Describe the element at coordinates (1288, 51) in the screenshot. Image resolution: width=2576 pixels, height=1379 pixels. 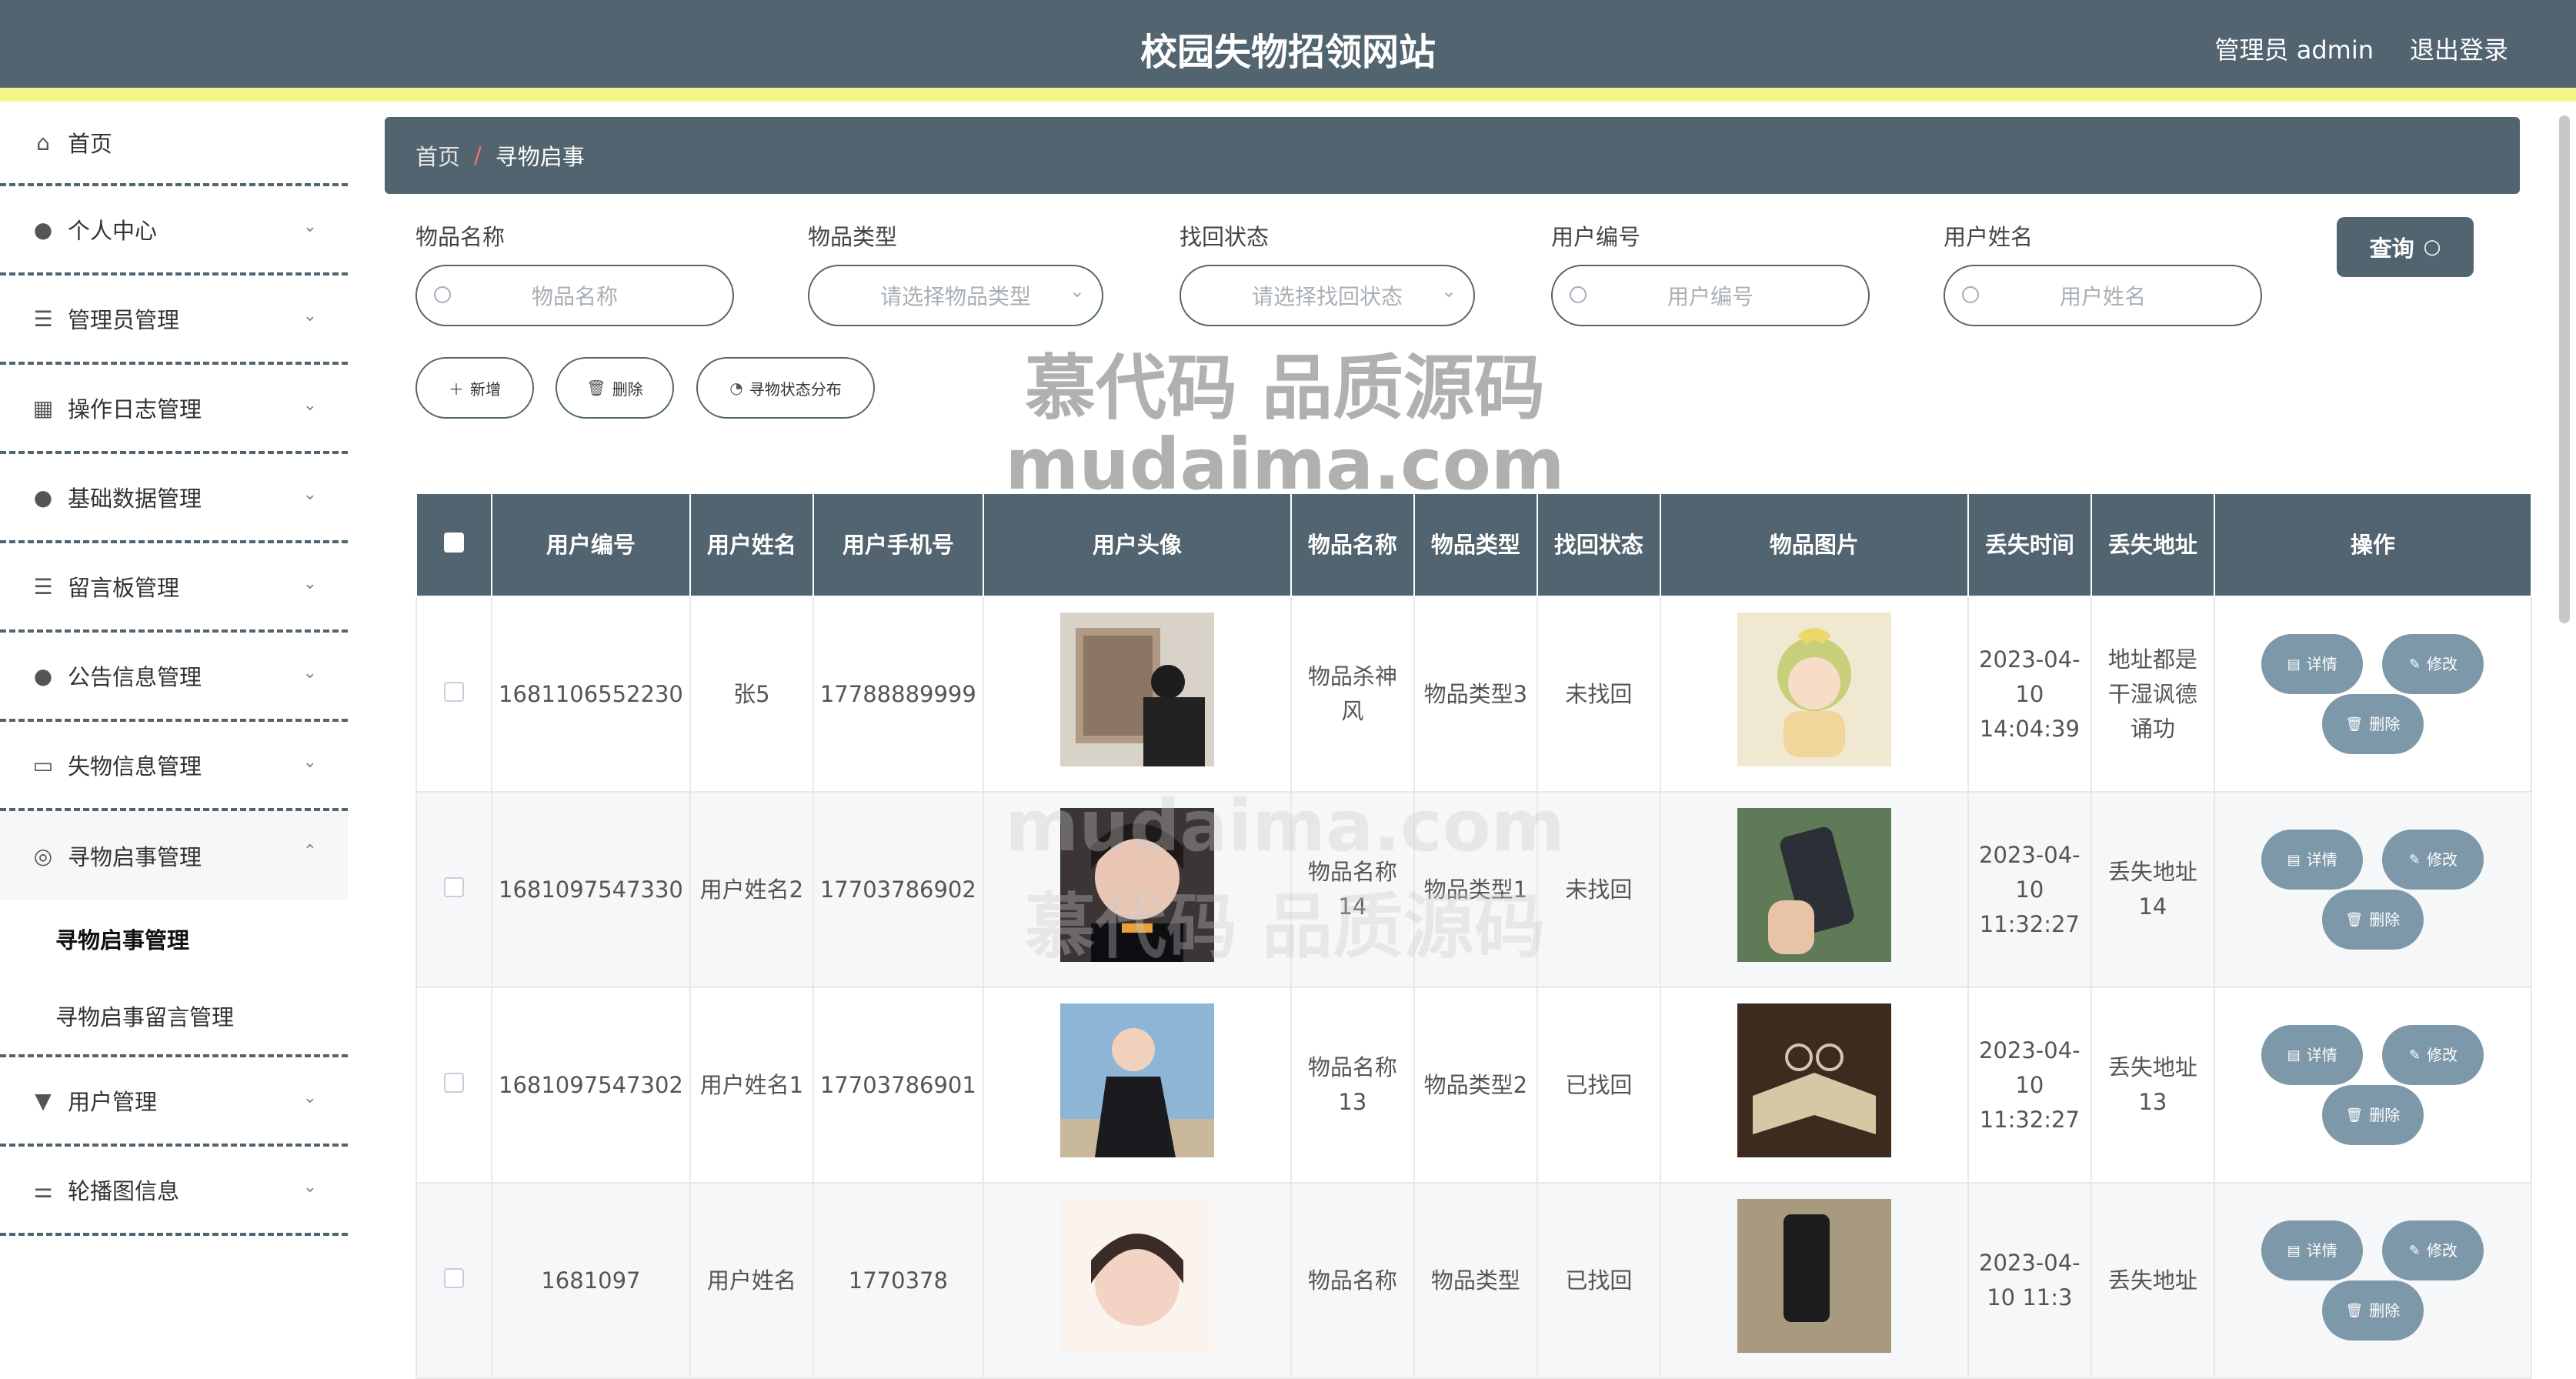
I see `top-header: 校园失物招领网站 管理员 admin 退出登录` at that location.